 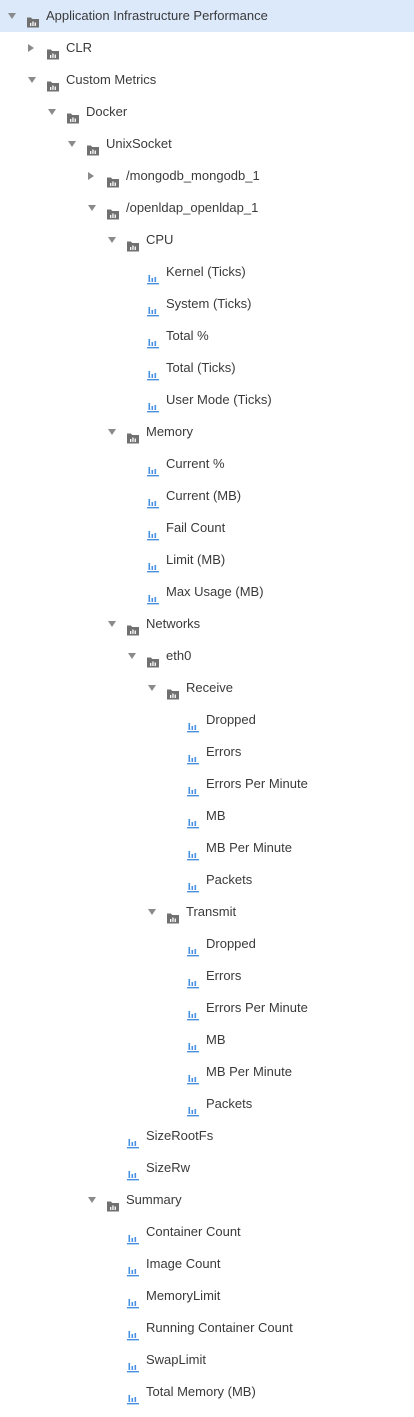 What do you see at coordinates (207, 208) in the screenshot?
I see `tree-folder-openldap-openldap-1: /openldap_openldap_1` at bounding box center [207, 208].